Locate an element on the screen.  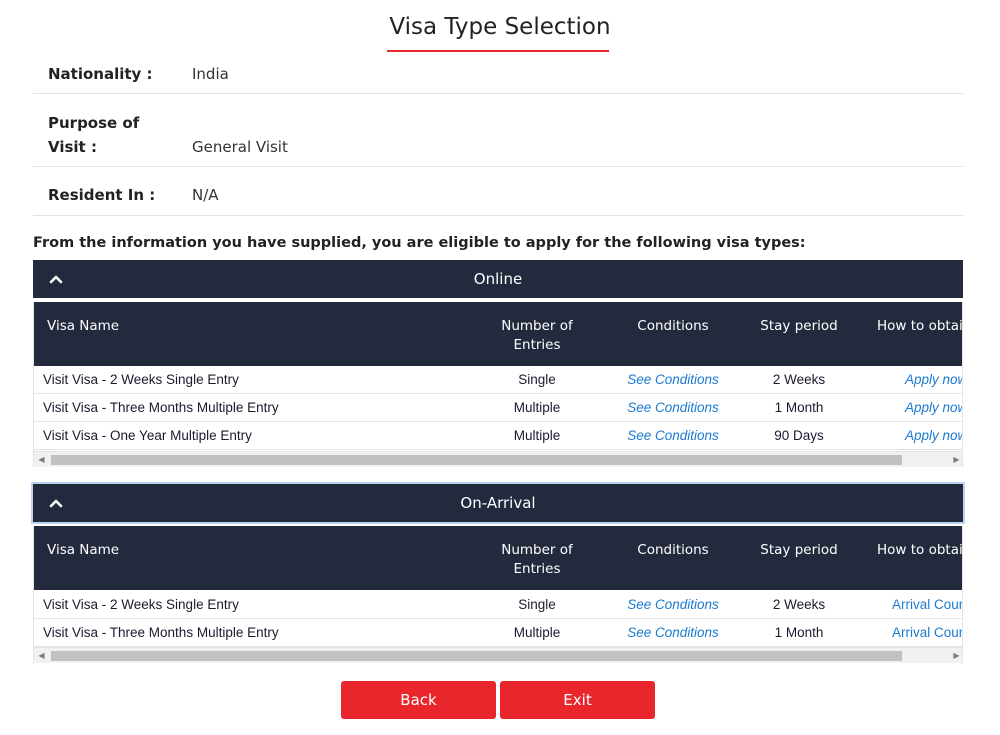
arrival-section-title: On-Arrival is located at coordinates (498, 503).